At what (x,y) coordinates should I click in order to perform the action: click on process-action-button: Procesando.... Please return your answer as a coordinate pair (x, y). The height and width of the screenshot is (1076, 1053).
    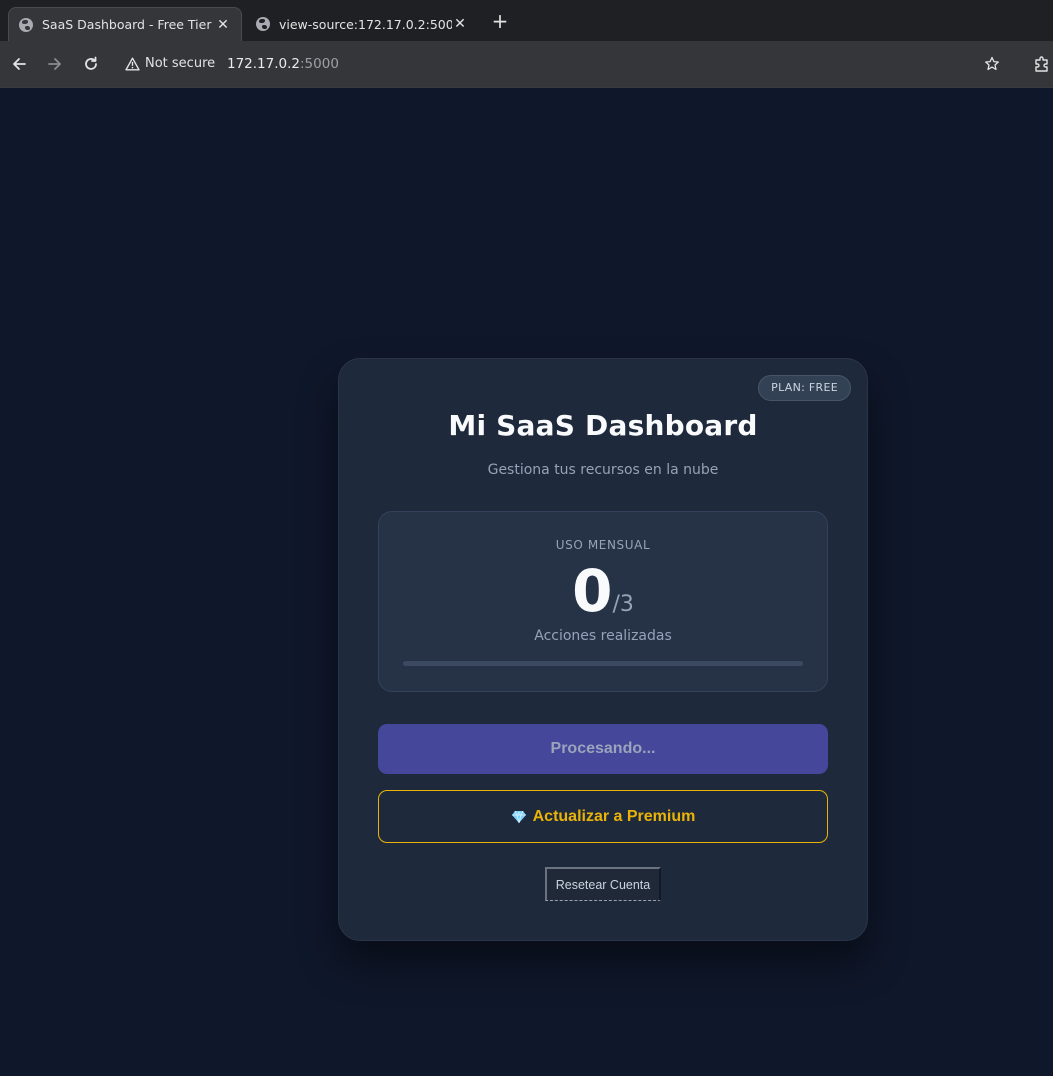
    Looking at the image, I should click on (603, 749).